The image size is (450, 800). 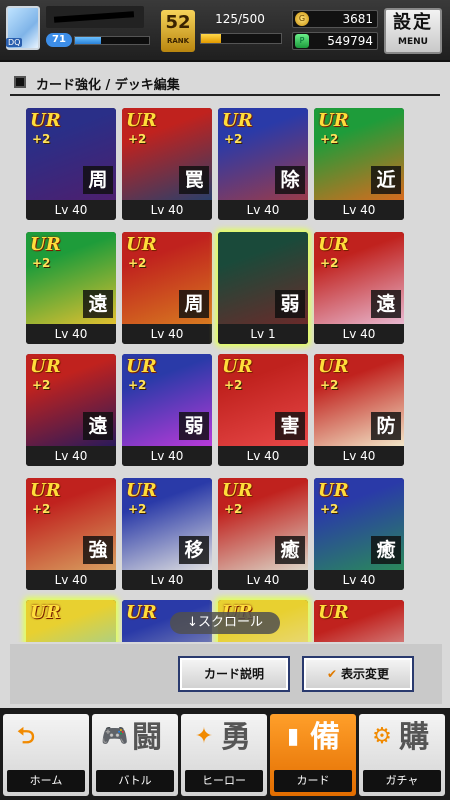 What do you see at coordinates (167, 164) in the screenshot?
I see `card-item: UR +2 罠 Lv 40` at bounding box center [167, 164].